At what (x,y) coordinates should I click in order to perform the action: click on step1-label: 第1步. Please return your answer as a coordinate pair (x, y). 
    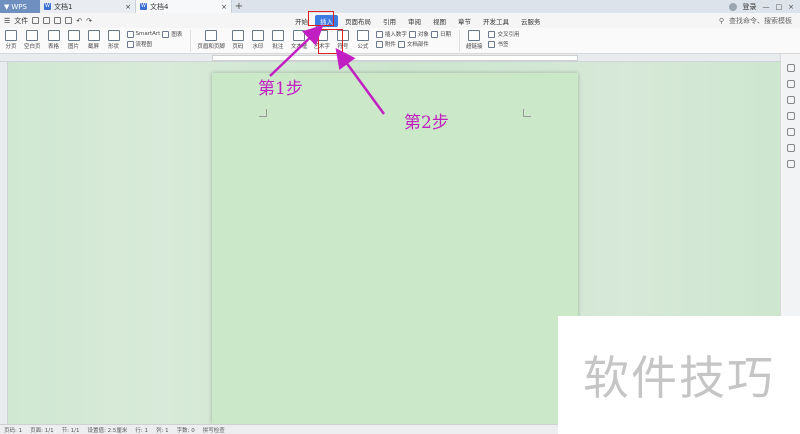
    Looking at the image, I should click on (280, 89).